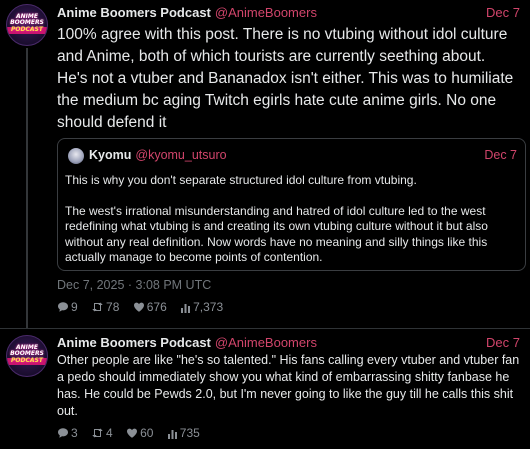 This screenshot has width=530, height=449. I want to click on repost-count: 78, so click(113, 307).